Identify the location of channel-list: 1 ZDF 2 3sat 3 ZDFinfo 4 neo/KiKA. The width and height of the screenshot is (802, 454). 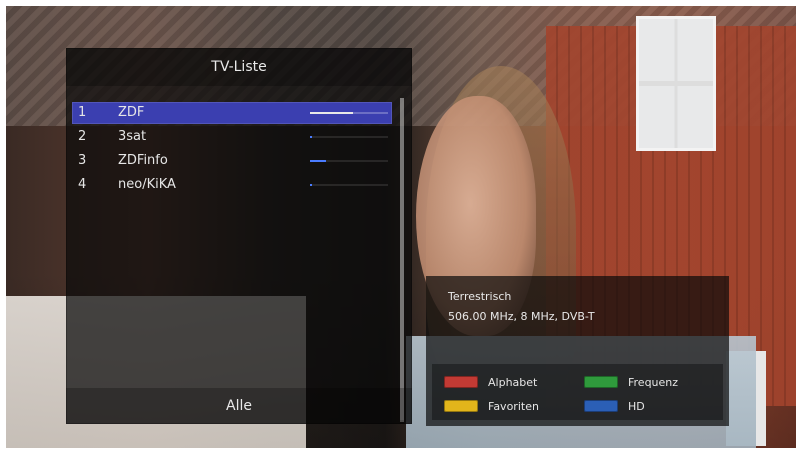
(232, 150).